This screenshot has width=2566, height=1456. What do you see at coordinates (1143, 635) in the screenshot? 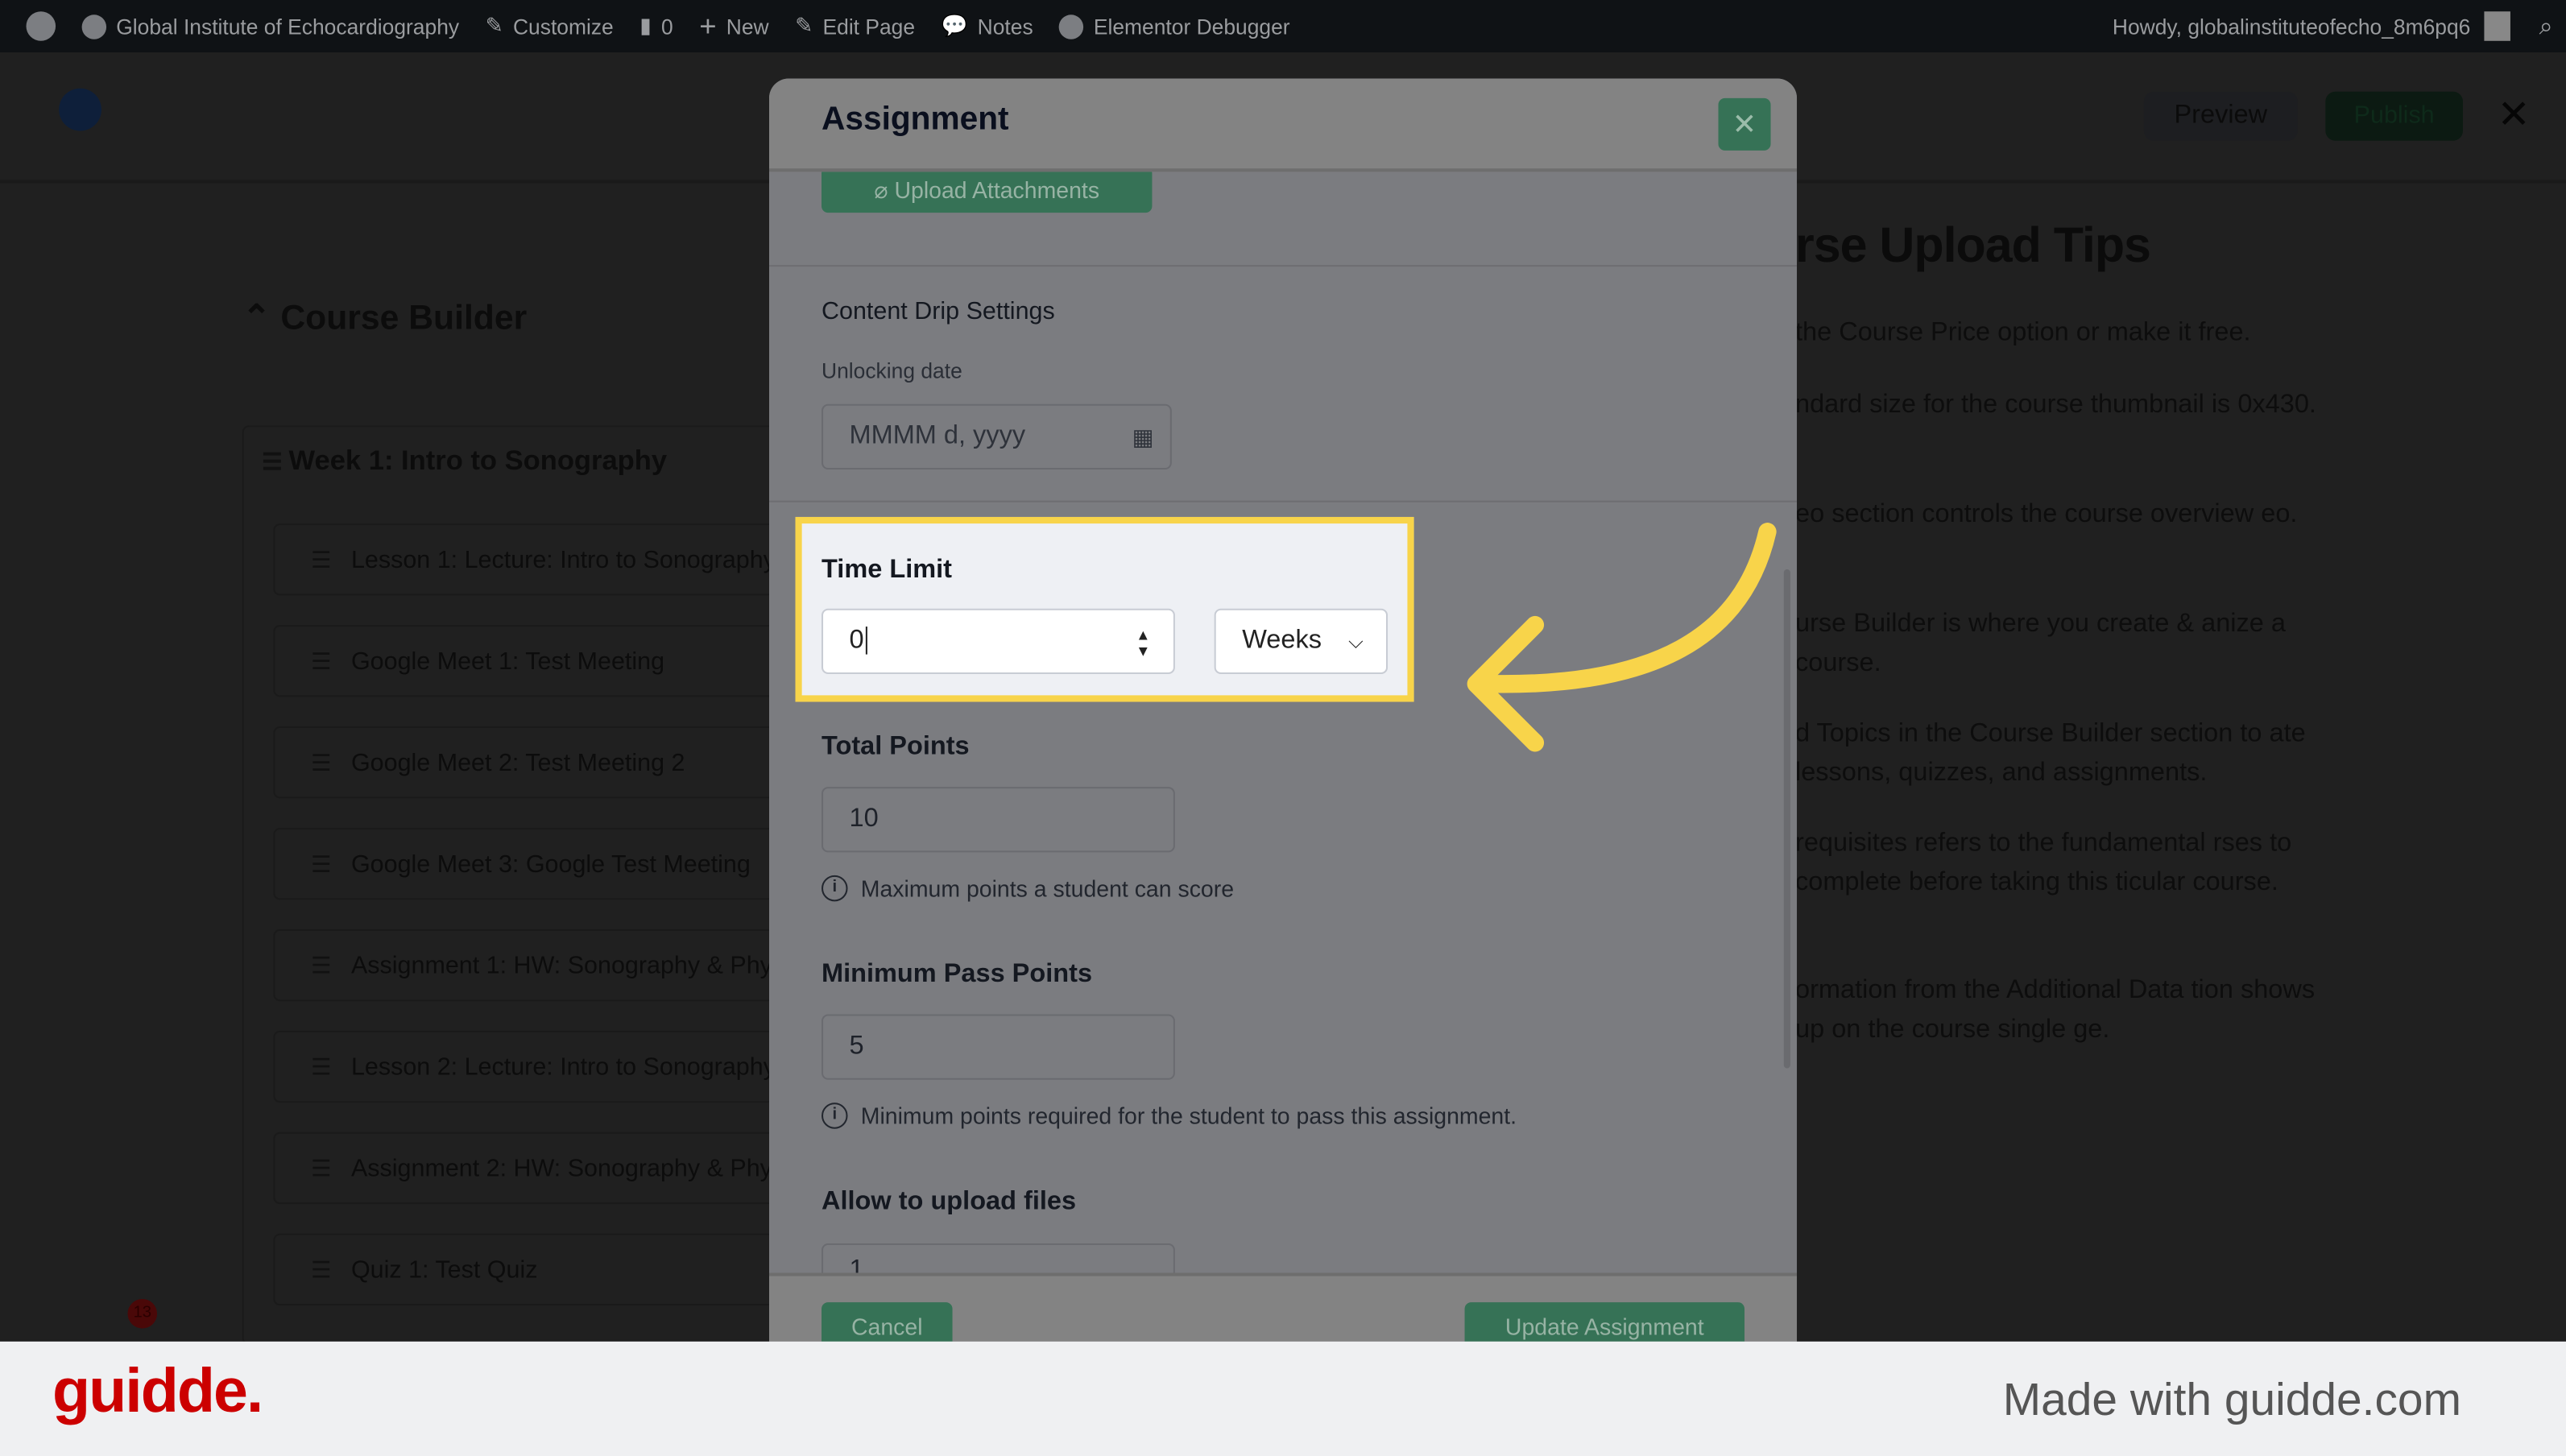
I see `stepper-icon: ▲ ▼` at bounding box center [1143, 635].